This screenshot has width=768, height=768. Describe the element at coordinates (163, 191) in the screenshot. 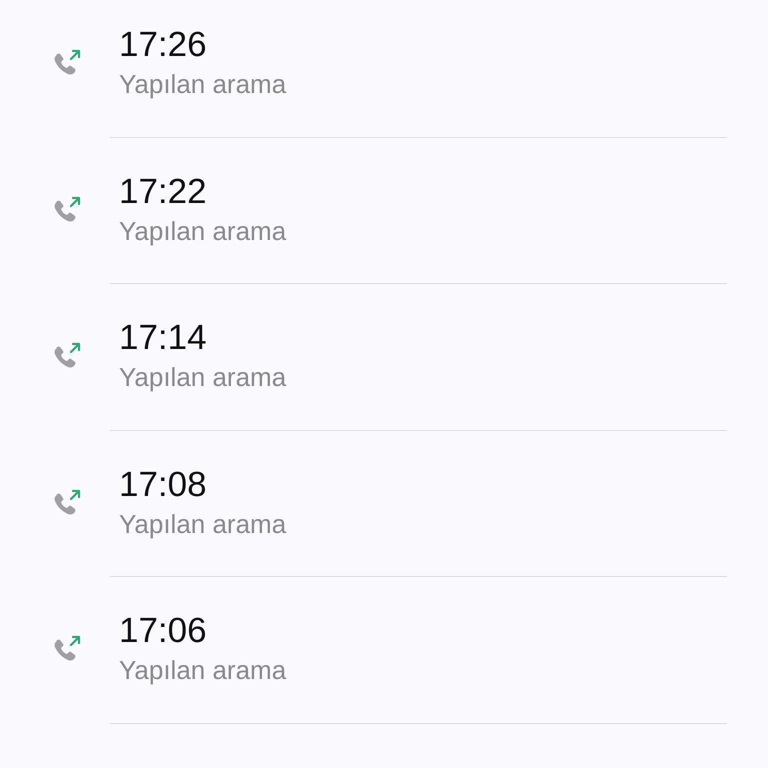

I see `call-time: 17:22` at that location.